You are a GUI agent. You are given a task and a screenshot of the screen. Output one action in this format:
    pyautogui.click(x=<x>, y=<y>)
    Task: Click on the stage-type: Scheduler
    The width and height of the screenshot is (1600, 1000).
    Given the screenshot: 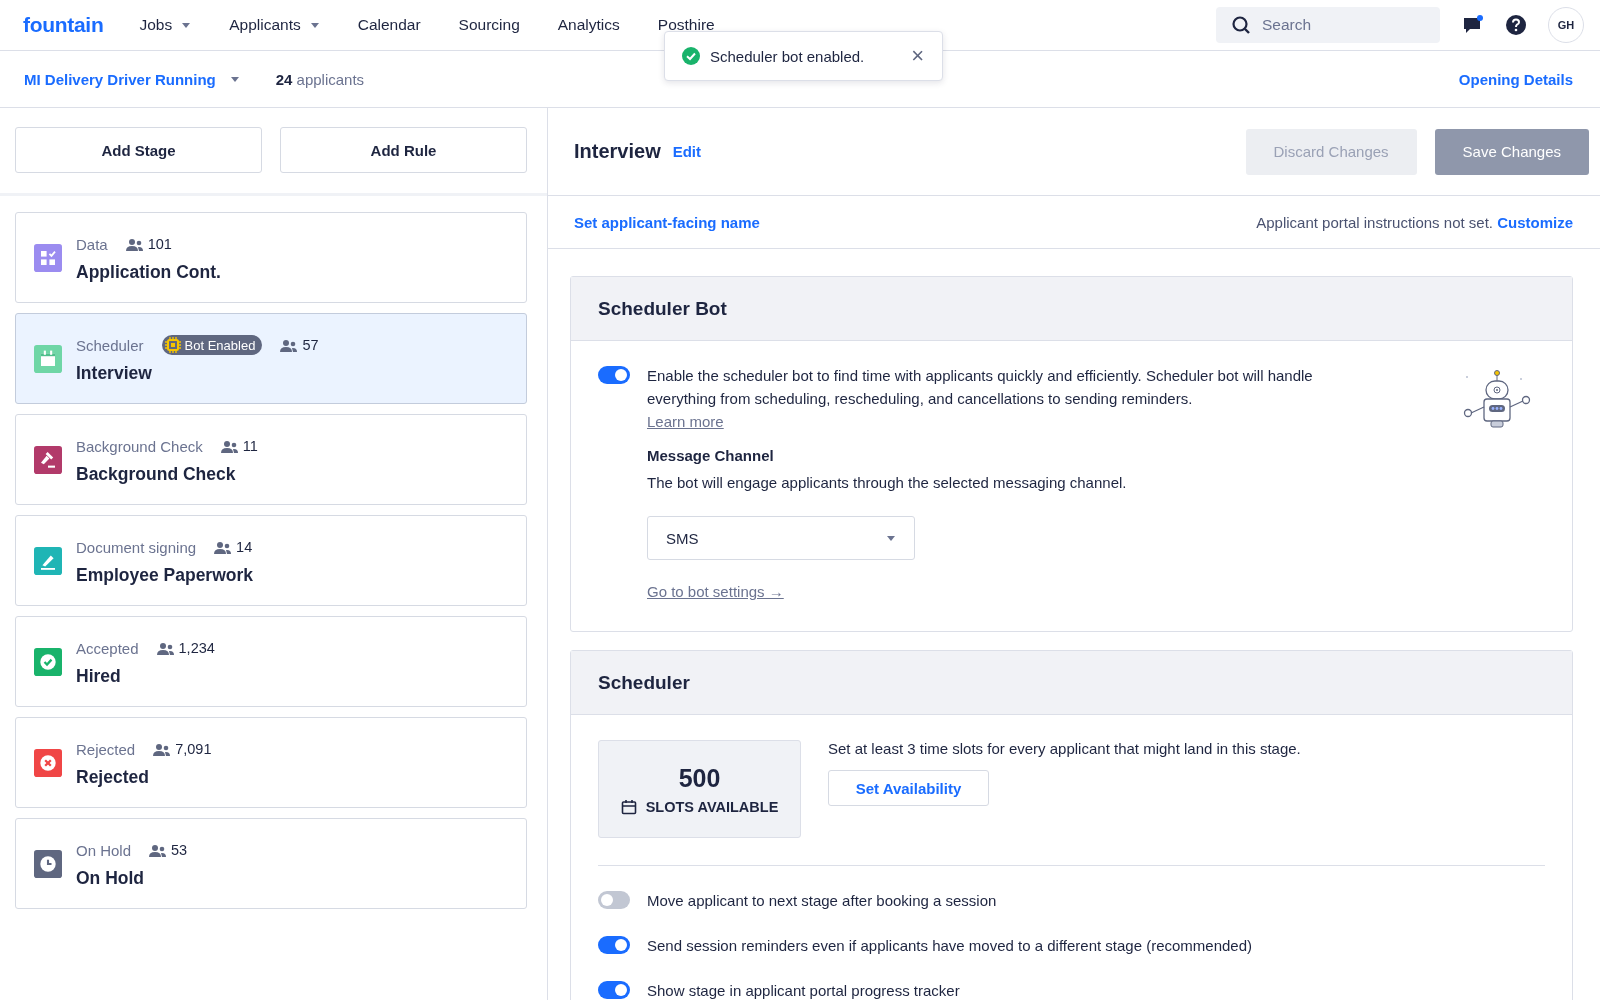 What is the action you would take?
    pyautogui.click(x=110, y=345)
    